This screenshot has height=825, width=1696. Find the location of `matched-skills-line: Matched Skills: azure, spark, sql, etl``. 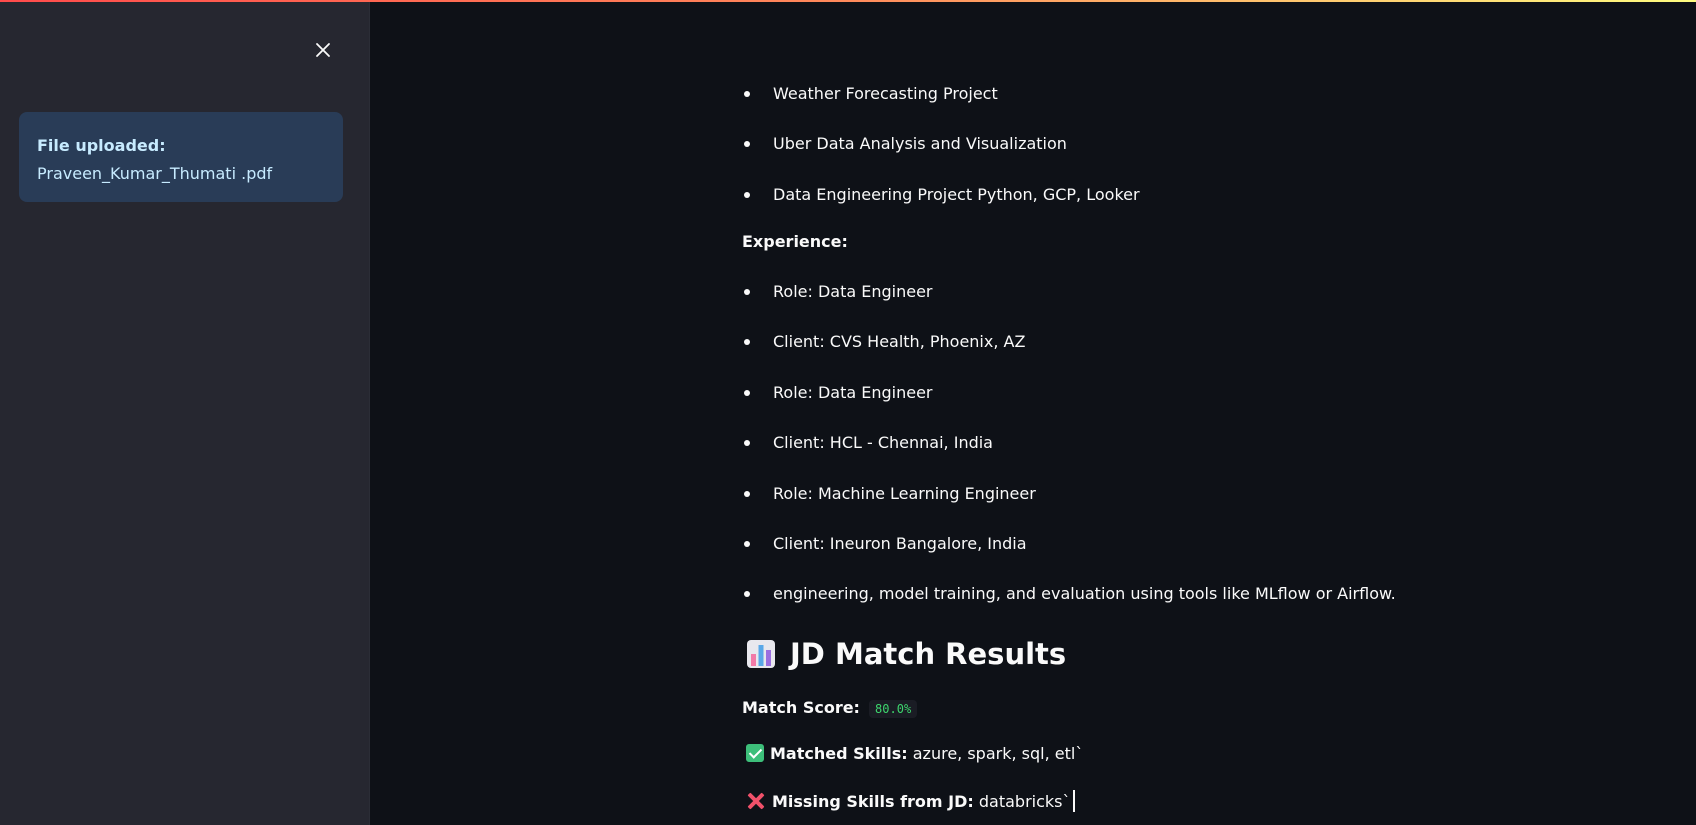

matched-skills-line: Matched Skills: azure, spark, sql, etl` is located at coordinates (914, 754).